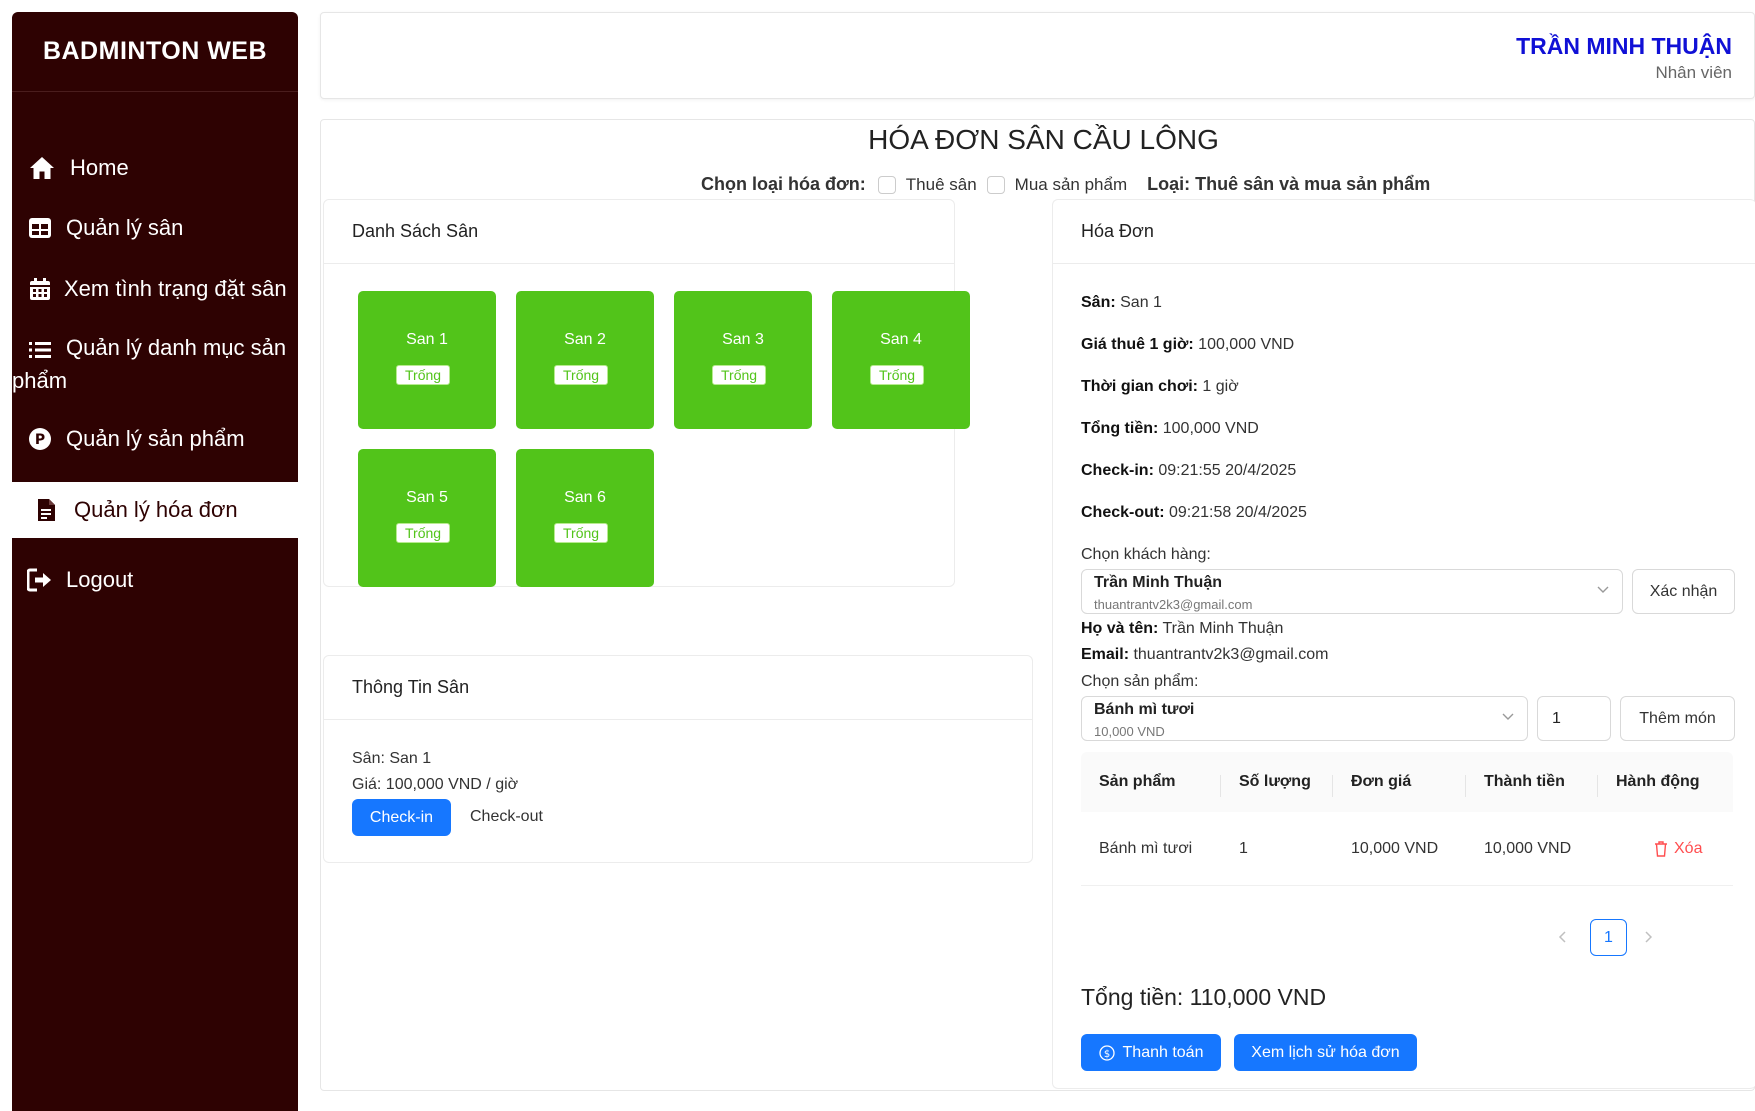 This screenshot has width=1755, height=1111. Describe the element at coordinates (1151, 785) in the screenshot. I see `col-product: Sản phẩm` at that location.